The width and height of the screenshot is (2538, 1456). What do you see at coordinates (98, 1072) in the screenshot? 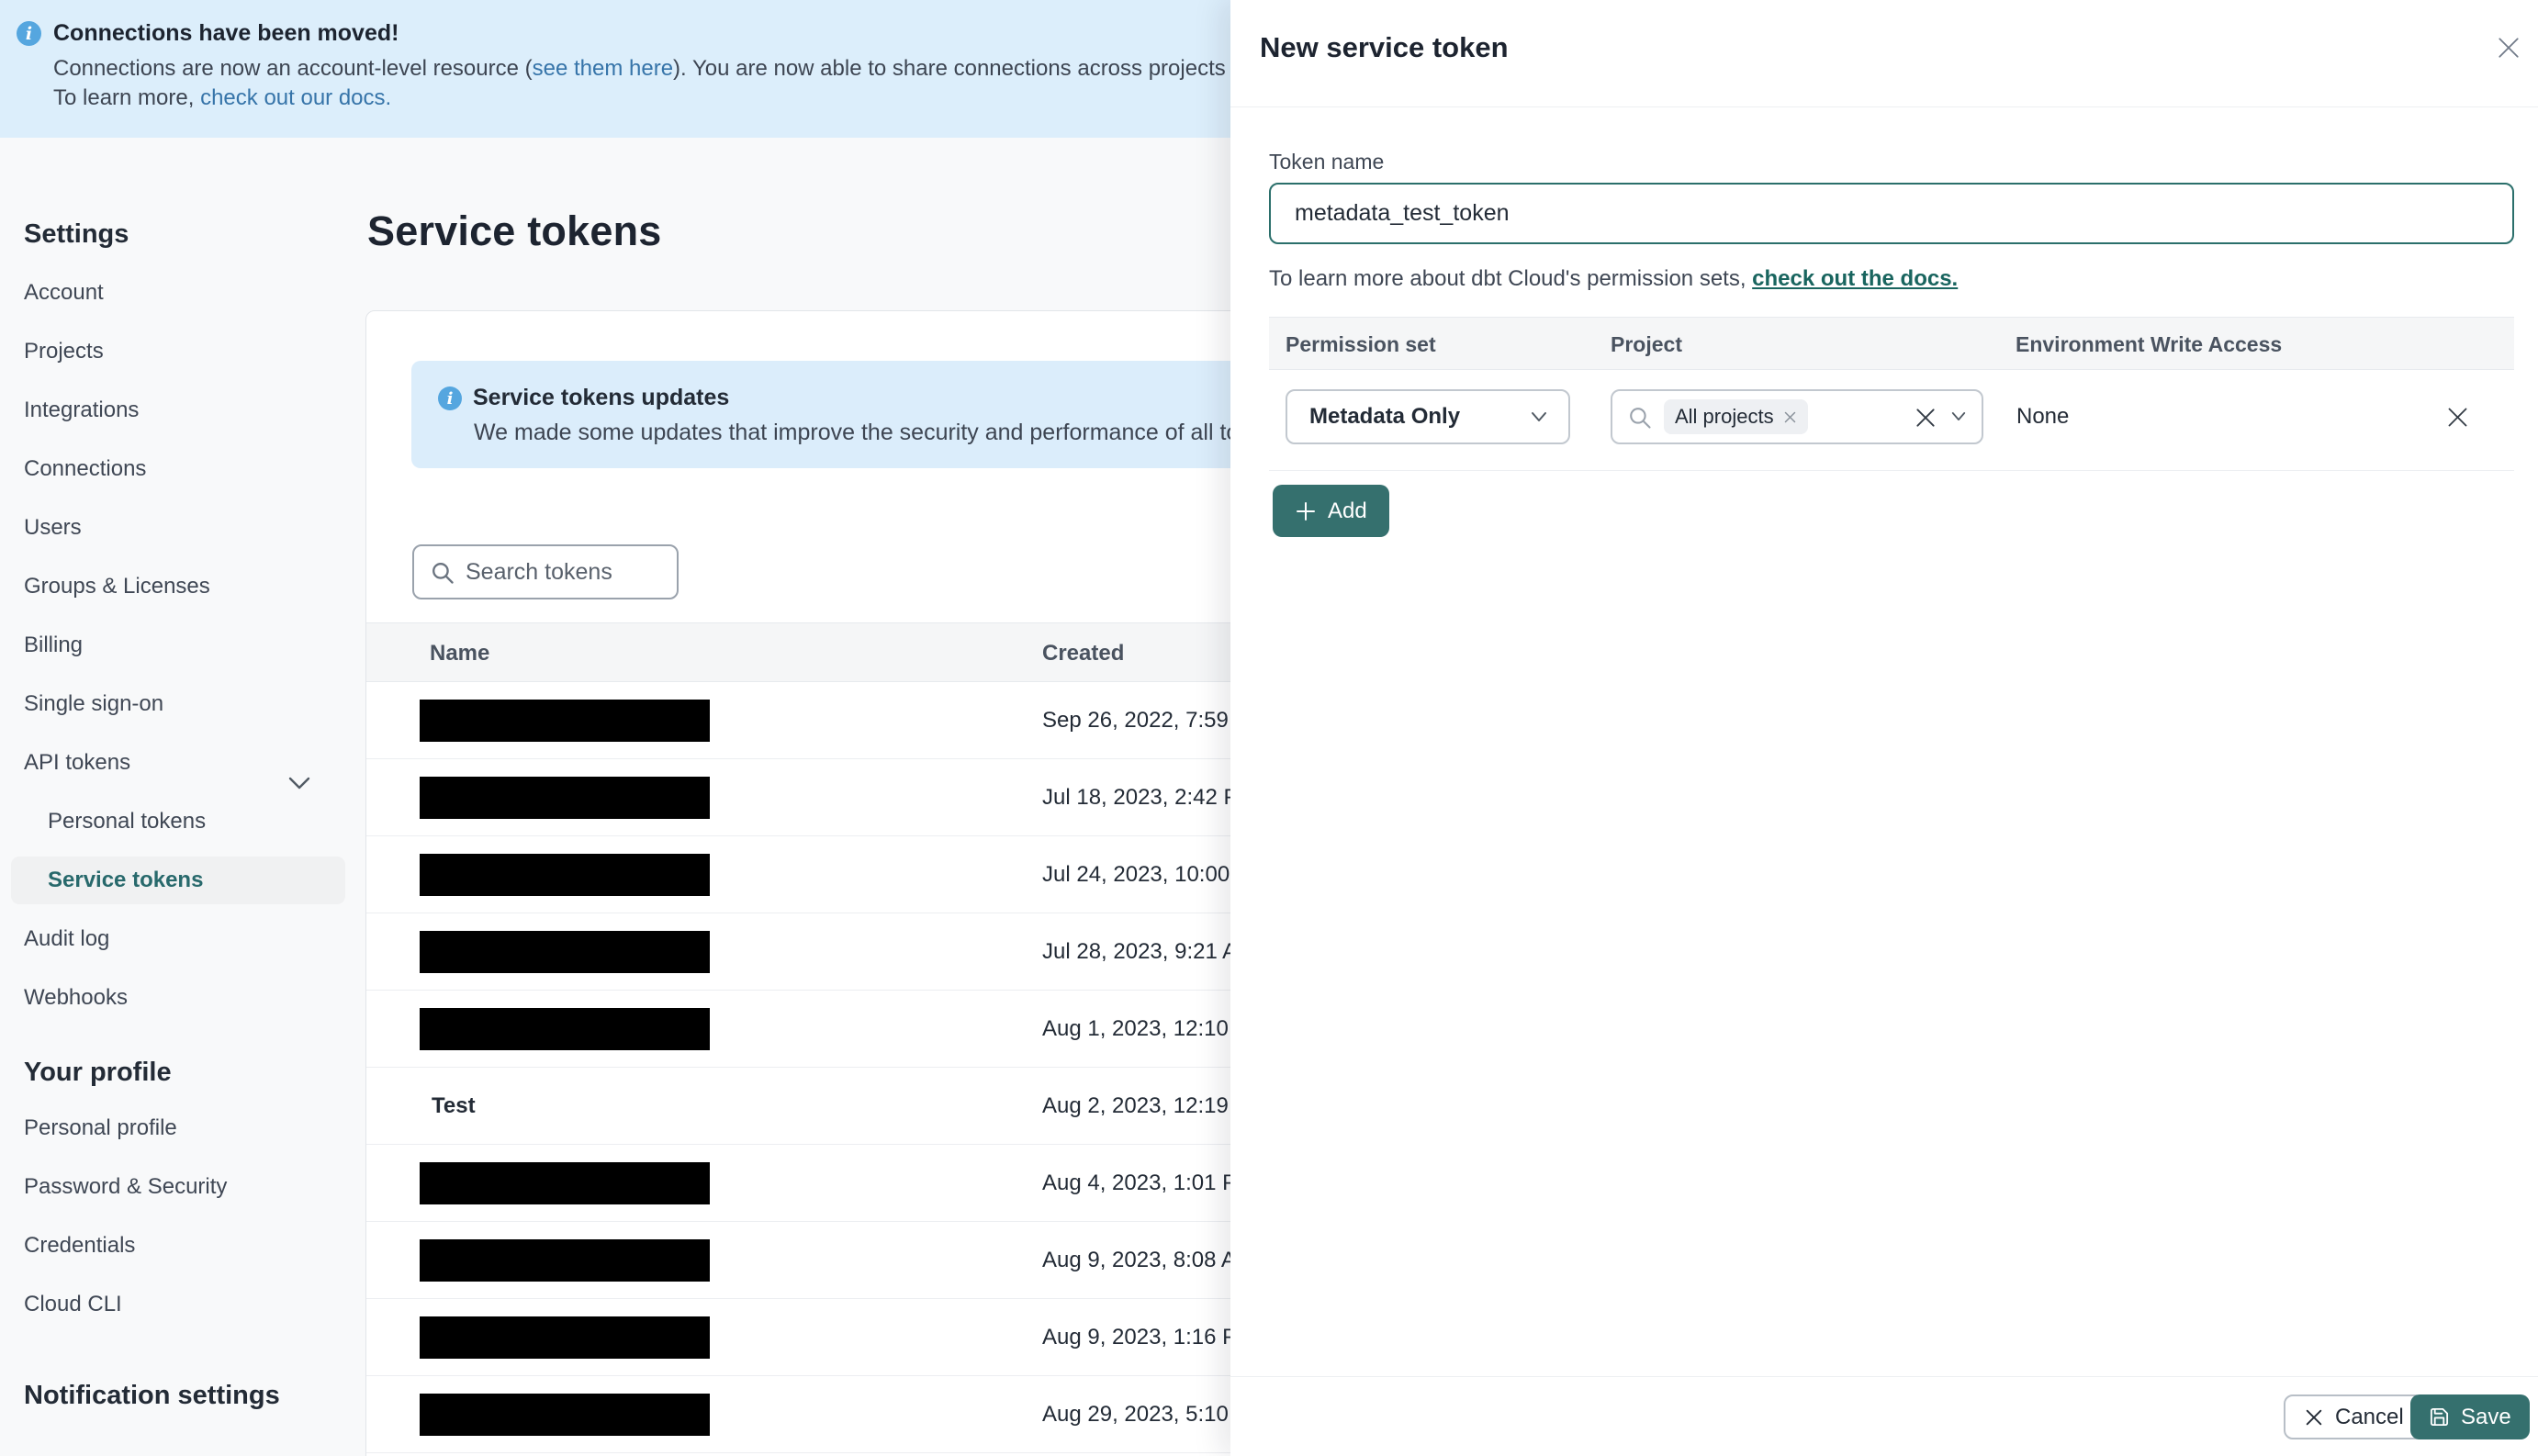
I see `your-profile-heading: Your profile` at bounding box center [98, 1072].